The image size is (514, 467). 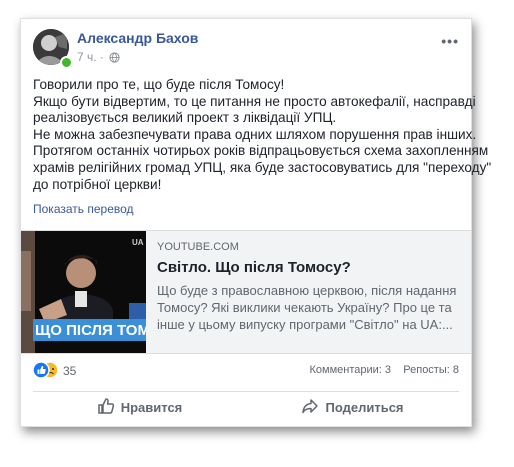 I want to click on post-actions: Нравится Поделиться, so click(x=246, y=406).